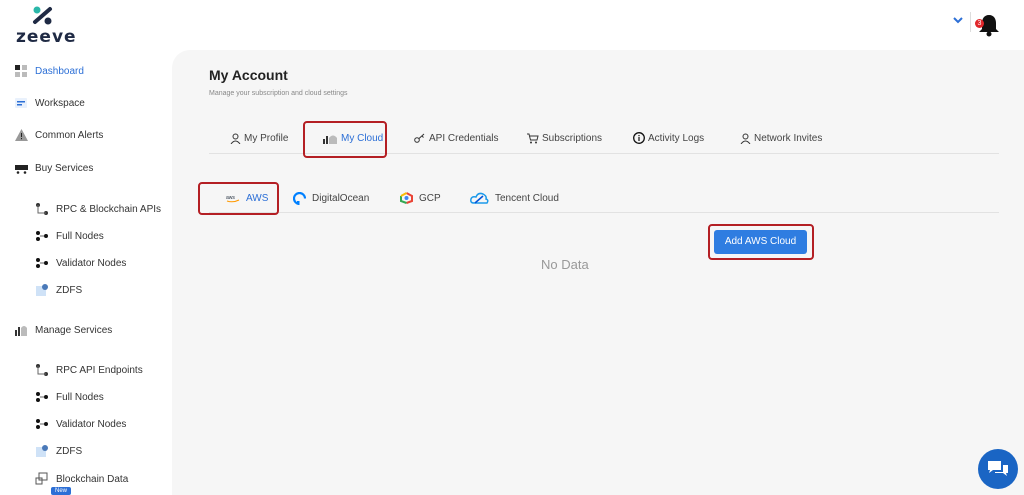  I want to click on dashboard-icon, so click(21, 71).